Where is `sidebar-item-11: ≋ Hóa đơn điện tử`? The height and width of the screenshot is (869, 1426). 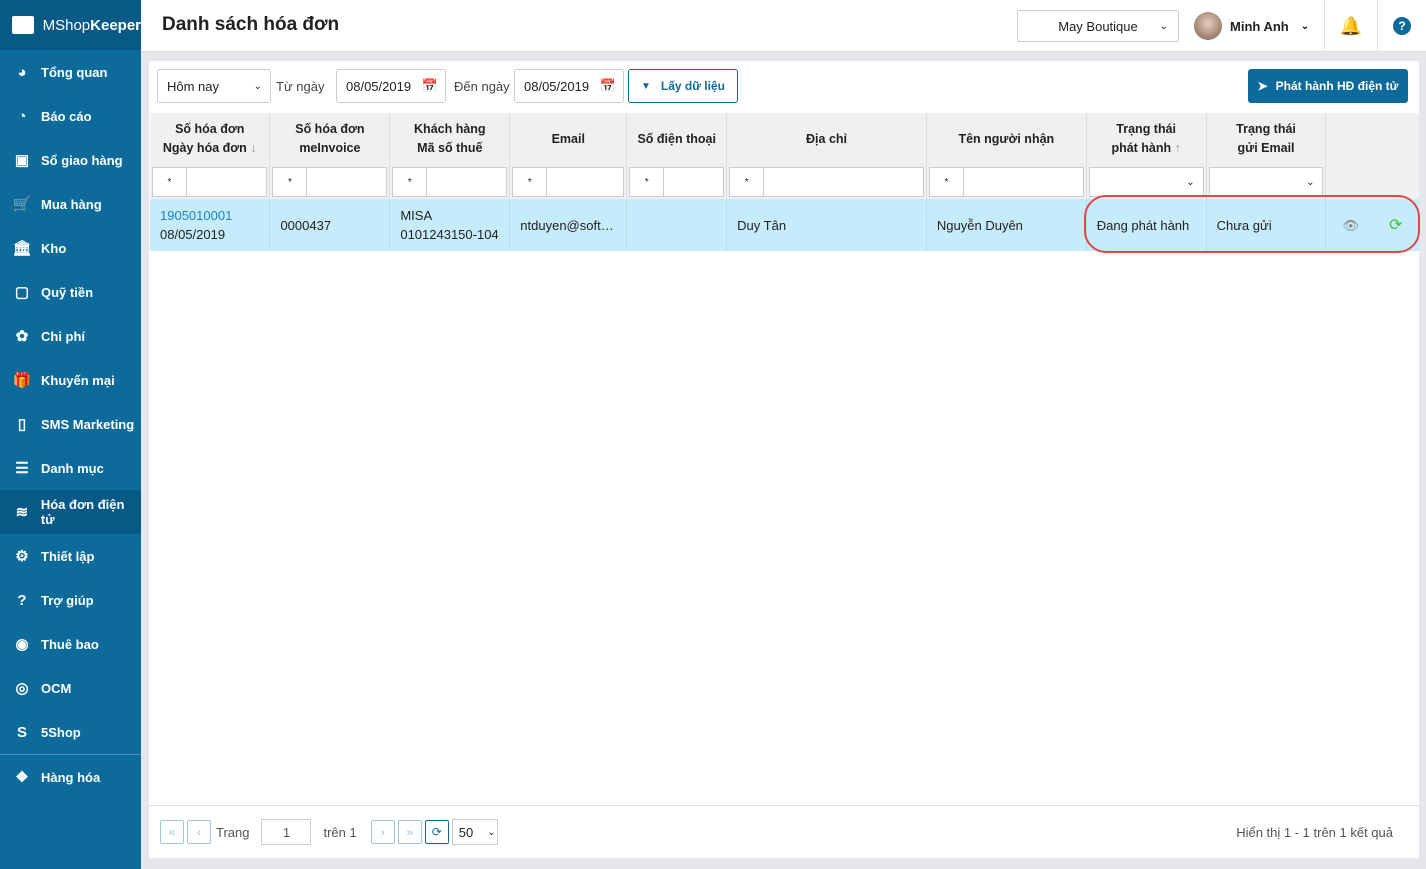
sidebar-item-11: ≋ Hóa đơn điện tử is located at coordinates (70, 512).